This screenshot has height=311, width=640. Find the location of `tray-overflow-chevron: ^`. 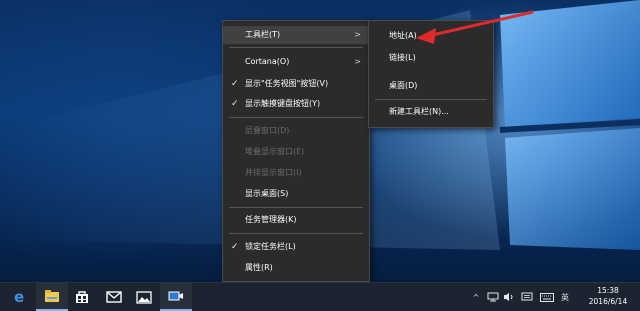

tray-overflow-chevron: ^ is located at coordinates (476, 297).